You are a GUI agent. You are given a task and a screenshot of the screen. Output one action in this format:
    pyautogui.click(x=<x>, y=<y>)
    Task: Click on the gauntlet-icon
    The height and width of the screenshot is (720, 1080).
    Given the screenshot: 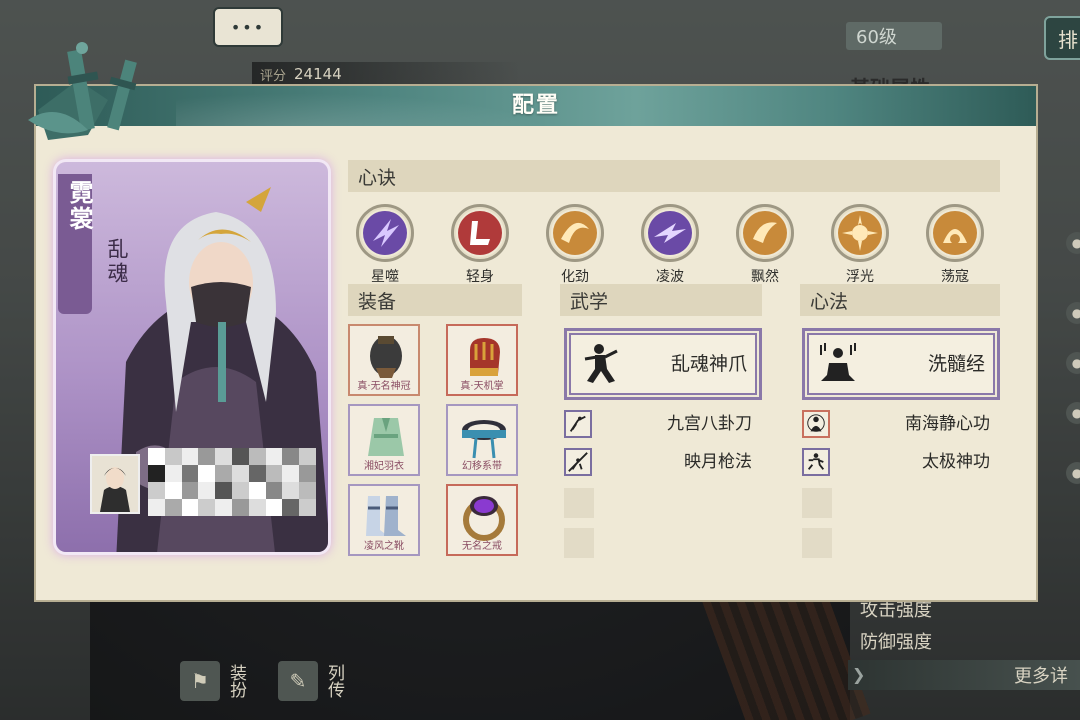 What is the action you would take?
    pyautogui.click(x=485, y=357)
    